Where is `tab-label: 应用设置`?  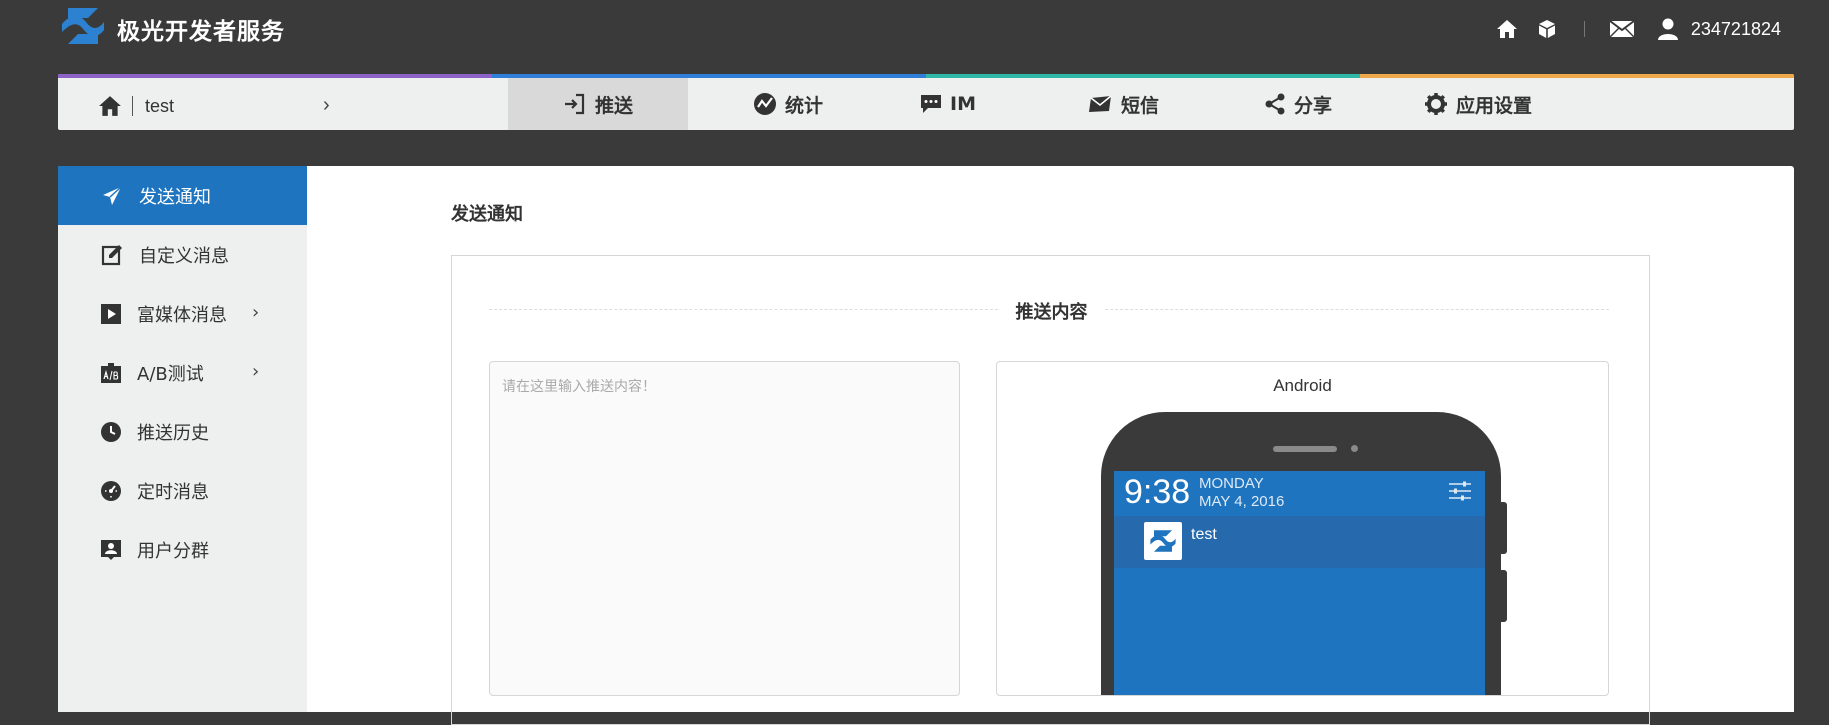
tab-label: 应用设置 is located at coordinates (1493, 105).